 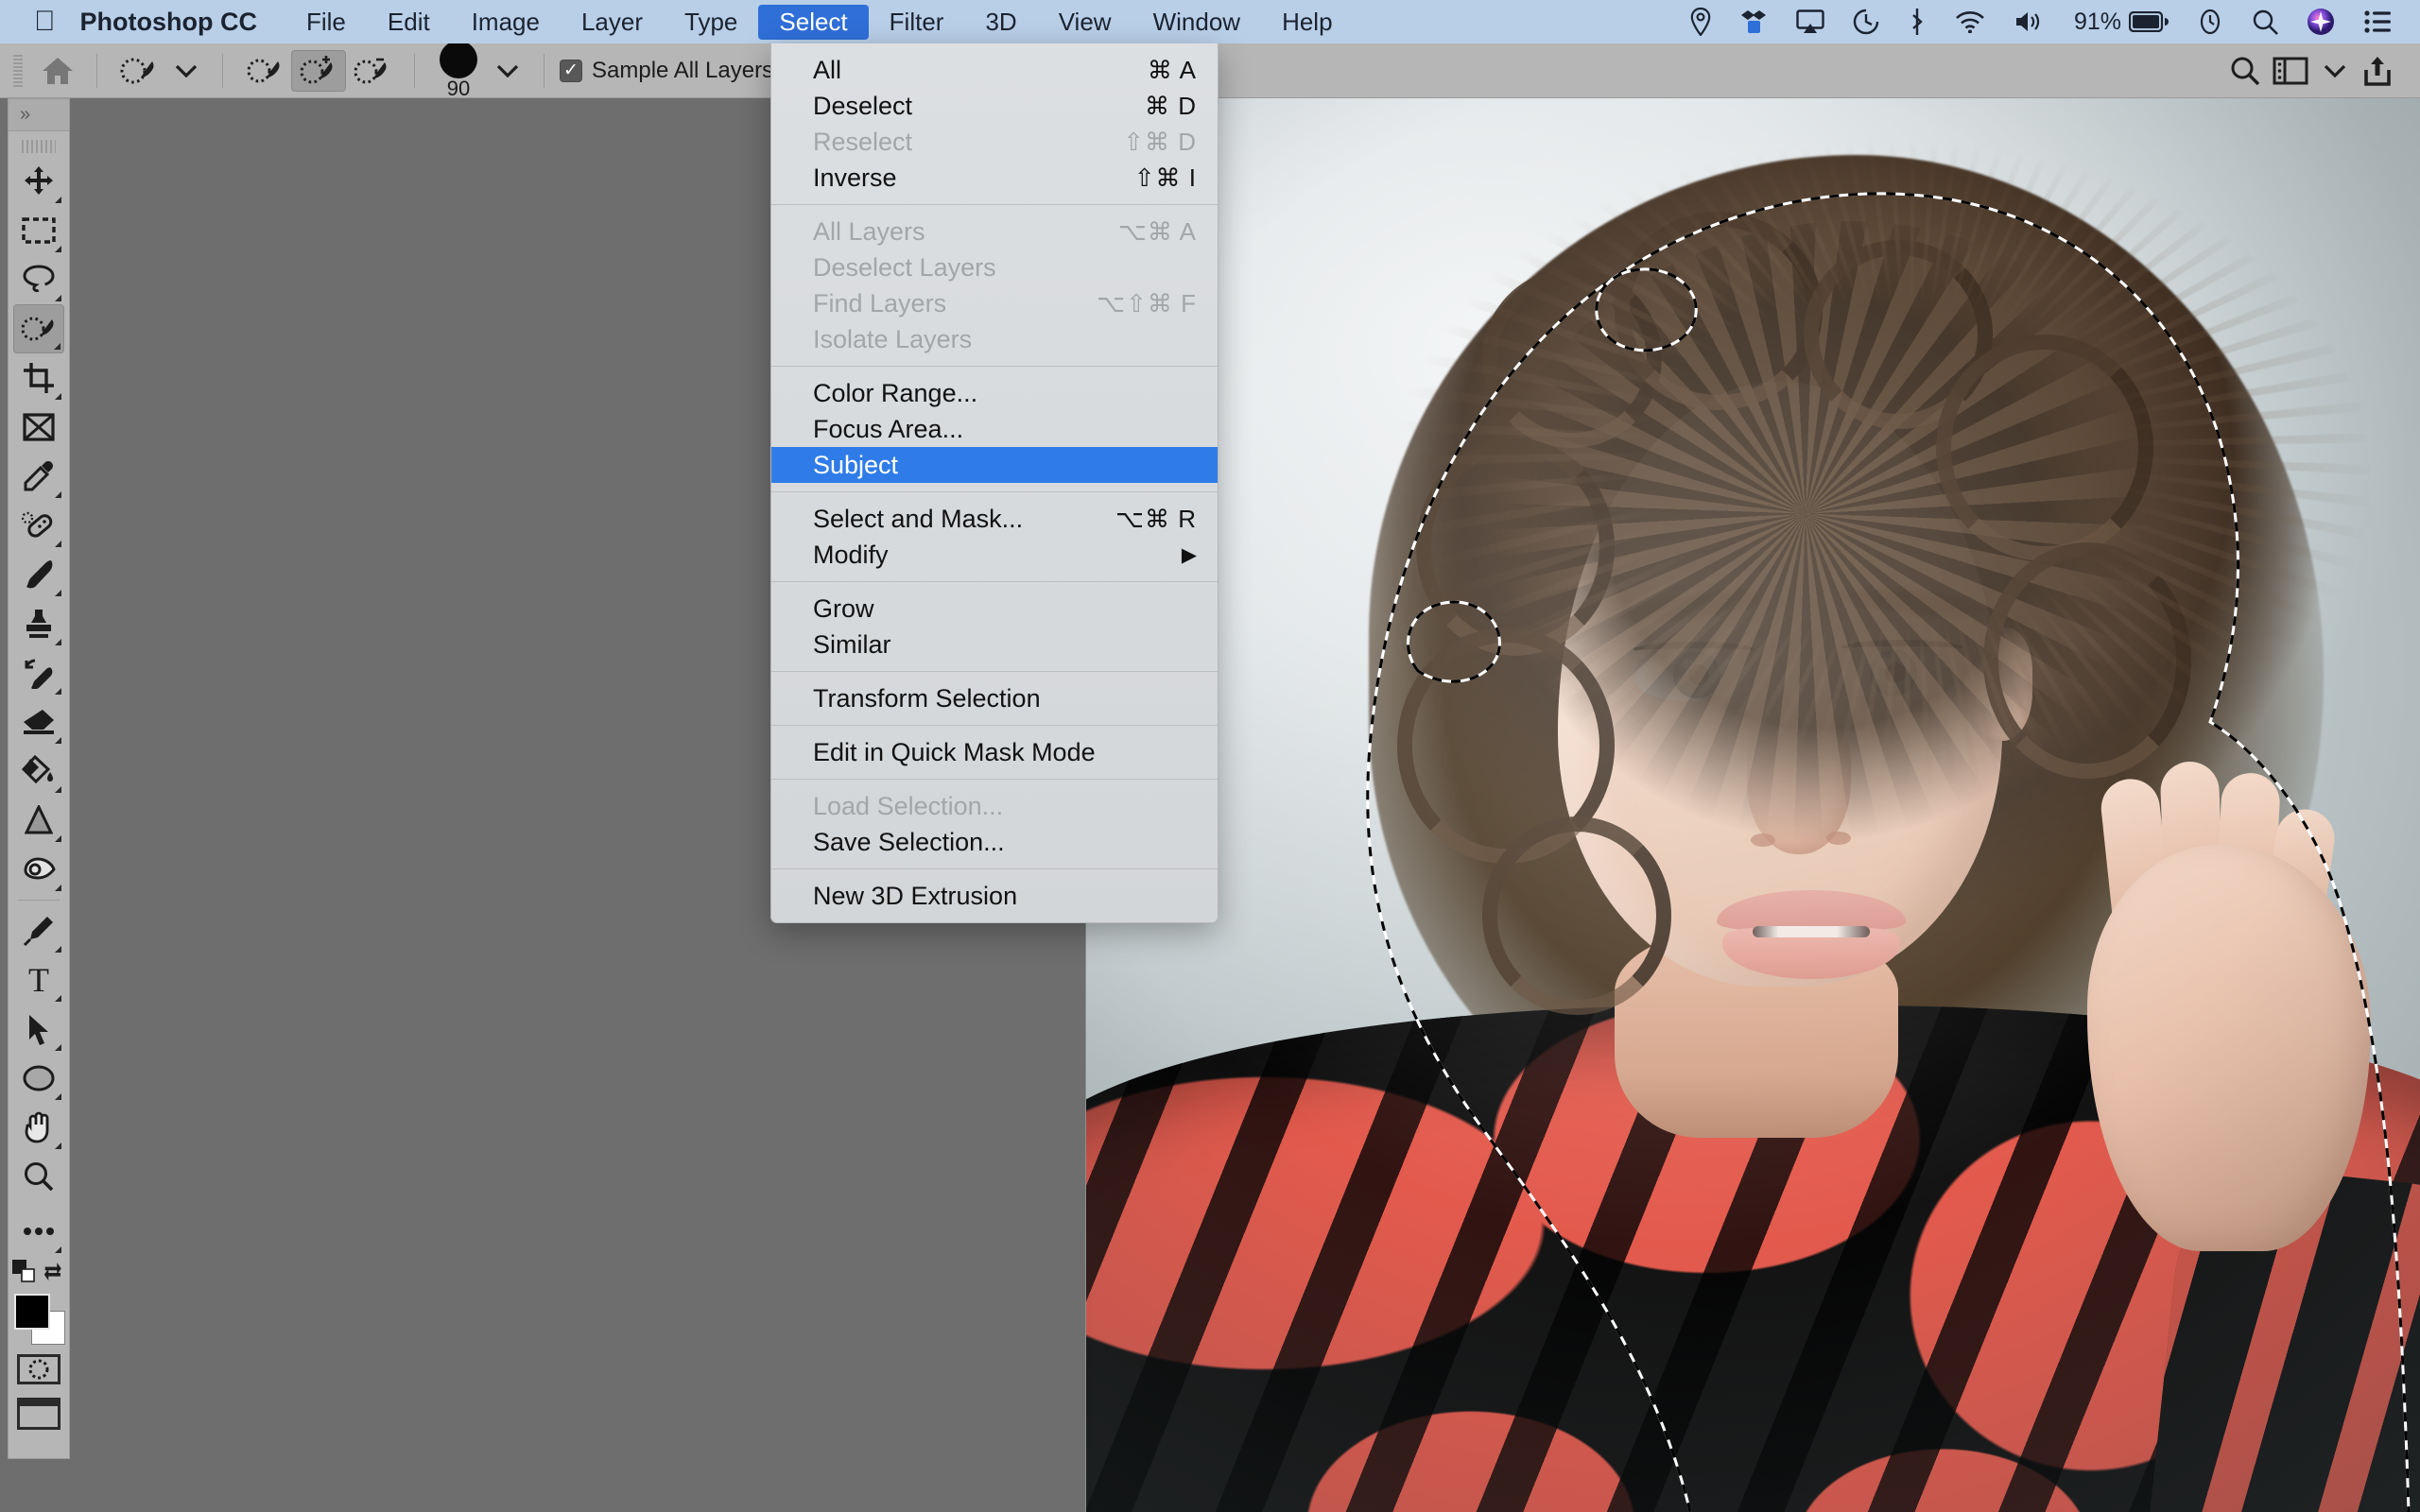 I want to click on frame-tool, so click(x=38, y=427).